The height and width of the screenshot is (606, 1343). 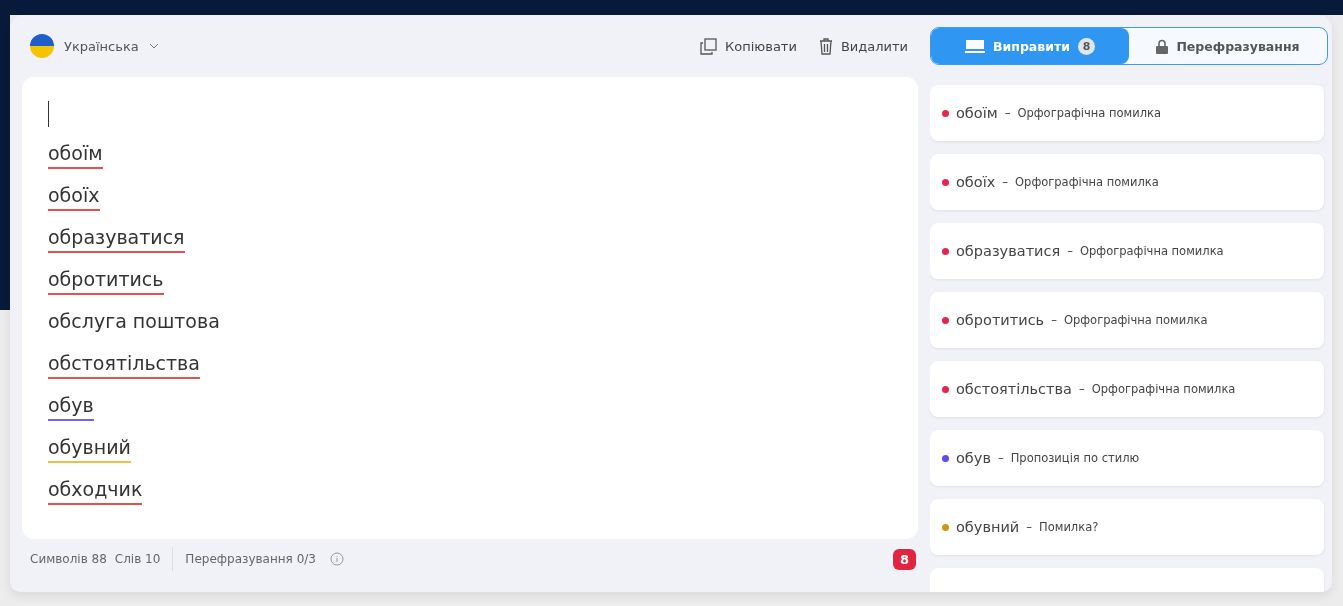 I want to click on character-count: Символів 88, so click(x=68, y=559).